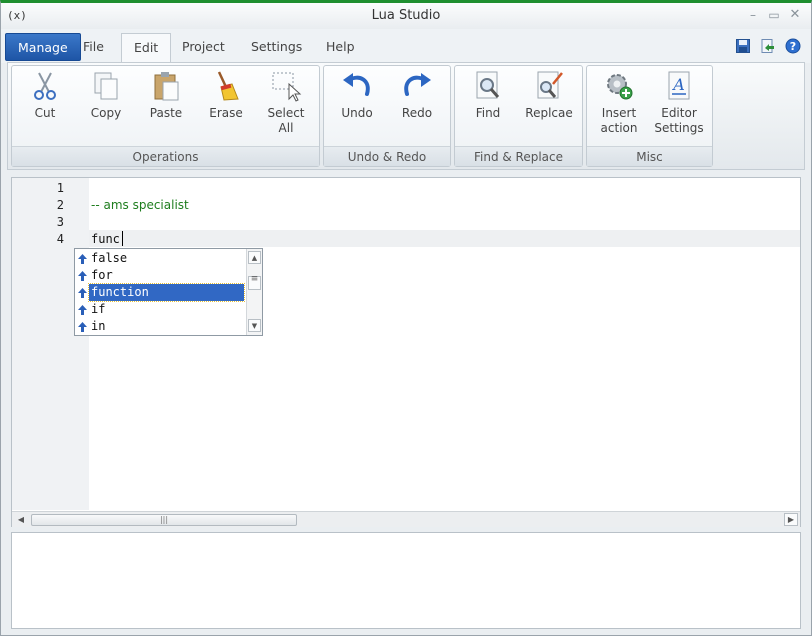 The height and width of the screenshot is (636, 812). What do you see at coordinates (417, 84) in the screenshot?
I see `redo-icon` at bounding box center [417, 84].